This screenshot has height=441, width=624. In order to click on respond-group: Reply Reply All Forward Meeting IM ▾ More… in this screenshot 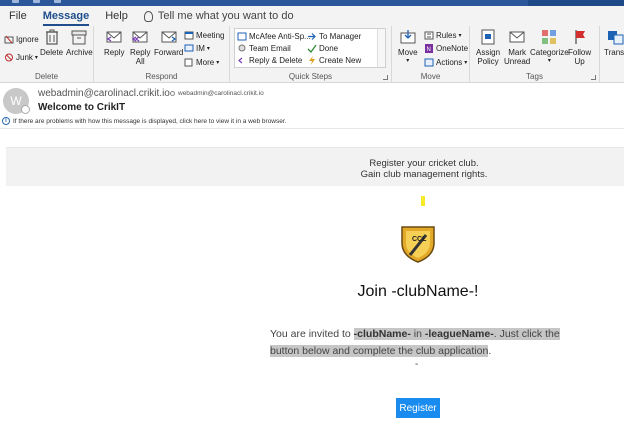, I will do `click(162, 54)`.